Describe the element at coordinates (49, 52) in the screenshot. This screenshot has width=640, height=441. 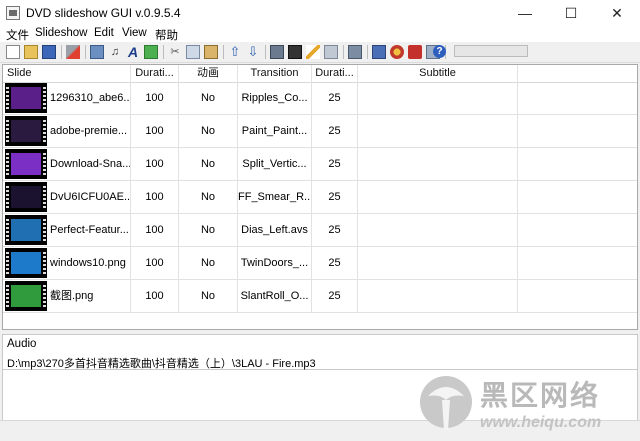
I see `save-icon` at that location.